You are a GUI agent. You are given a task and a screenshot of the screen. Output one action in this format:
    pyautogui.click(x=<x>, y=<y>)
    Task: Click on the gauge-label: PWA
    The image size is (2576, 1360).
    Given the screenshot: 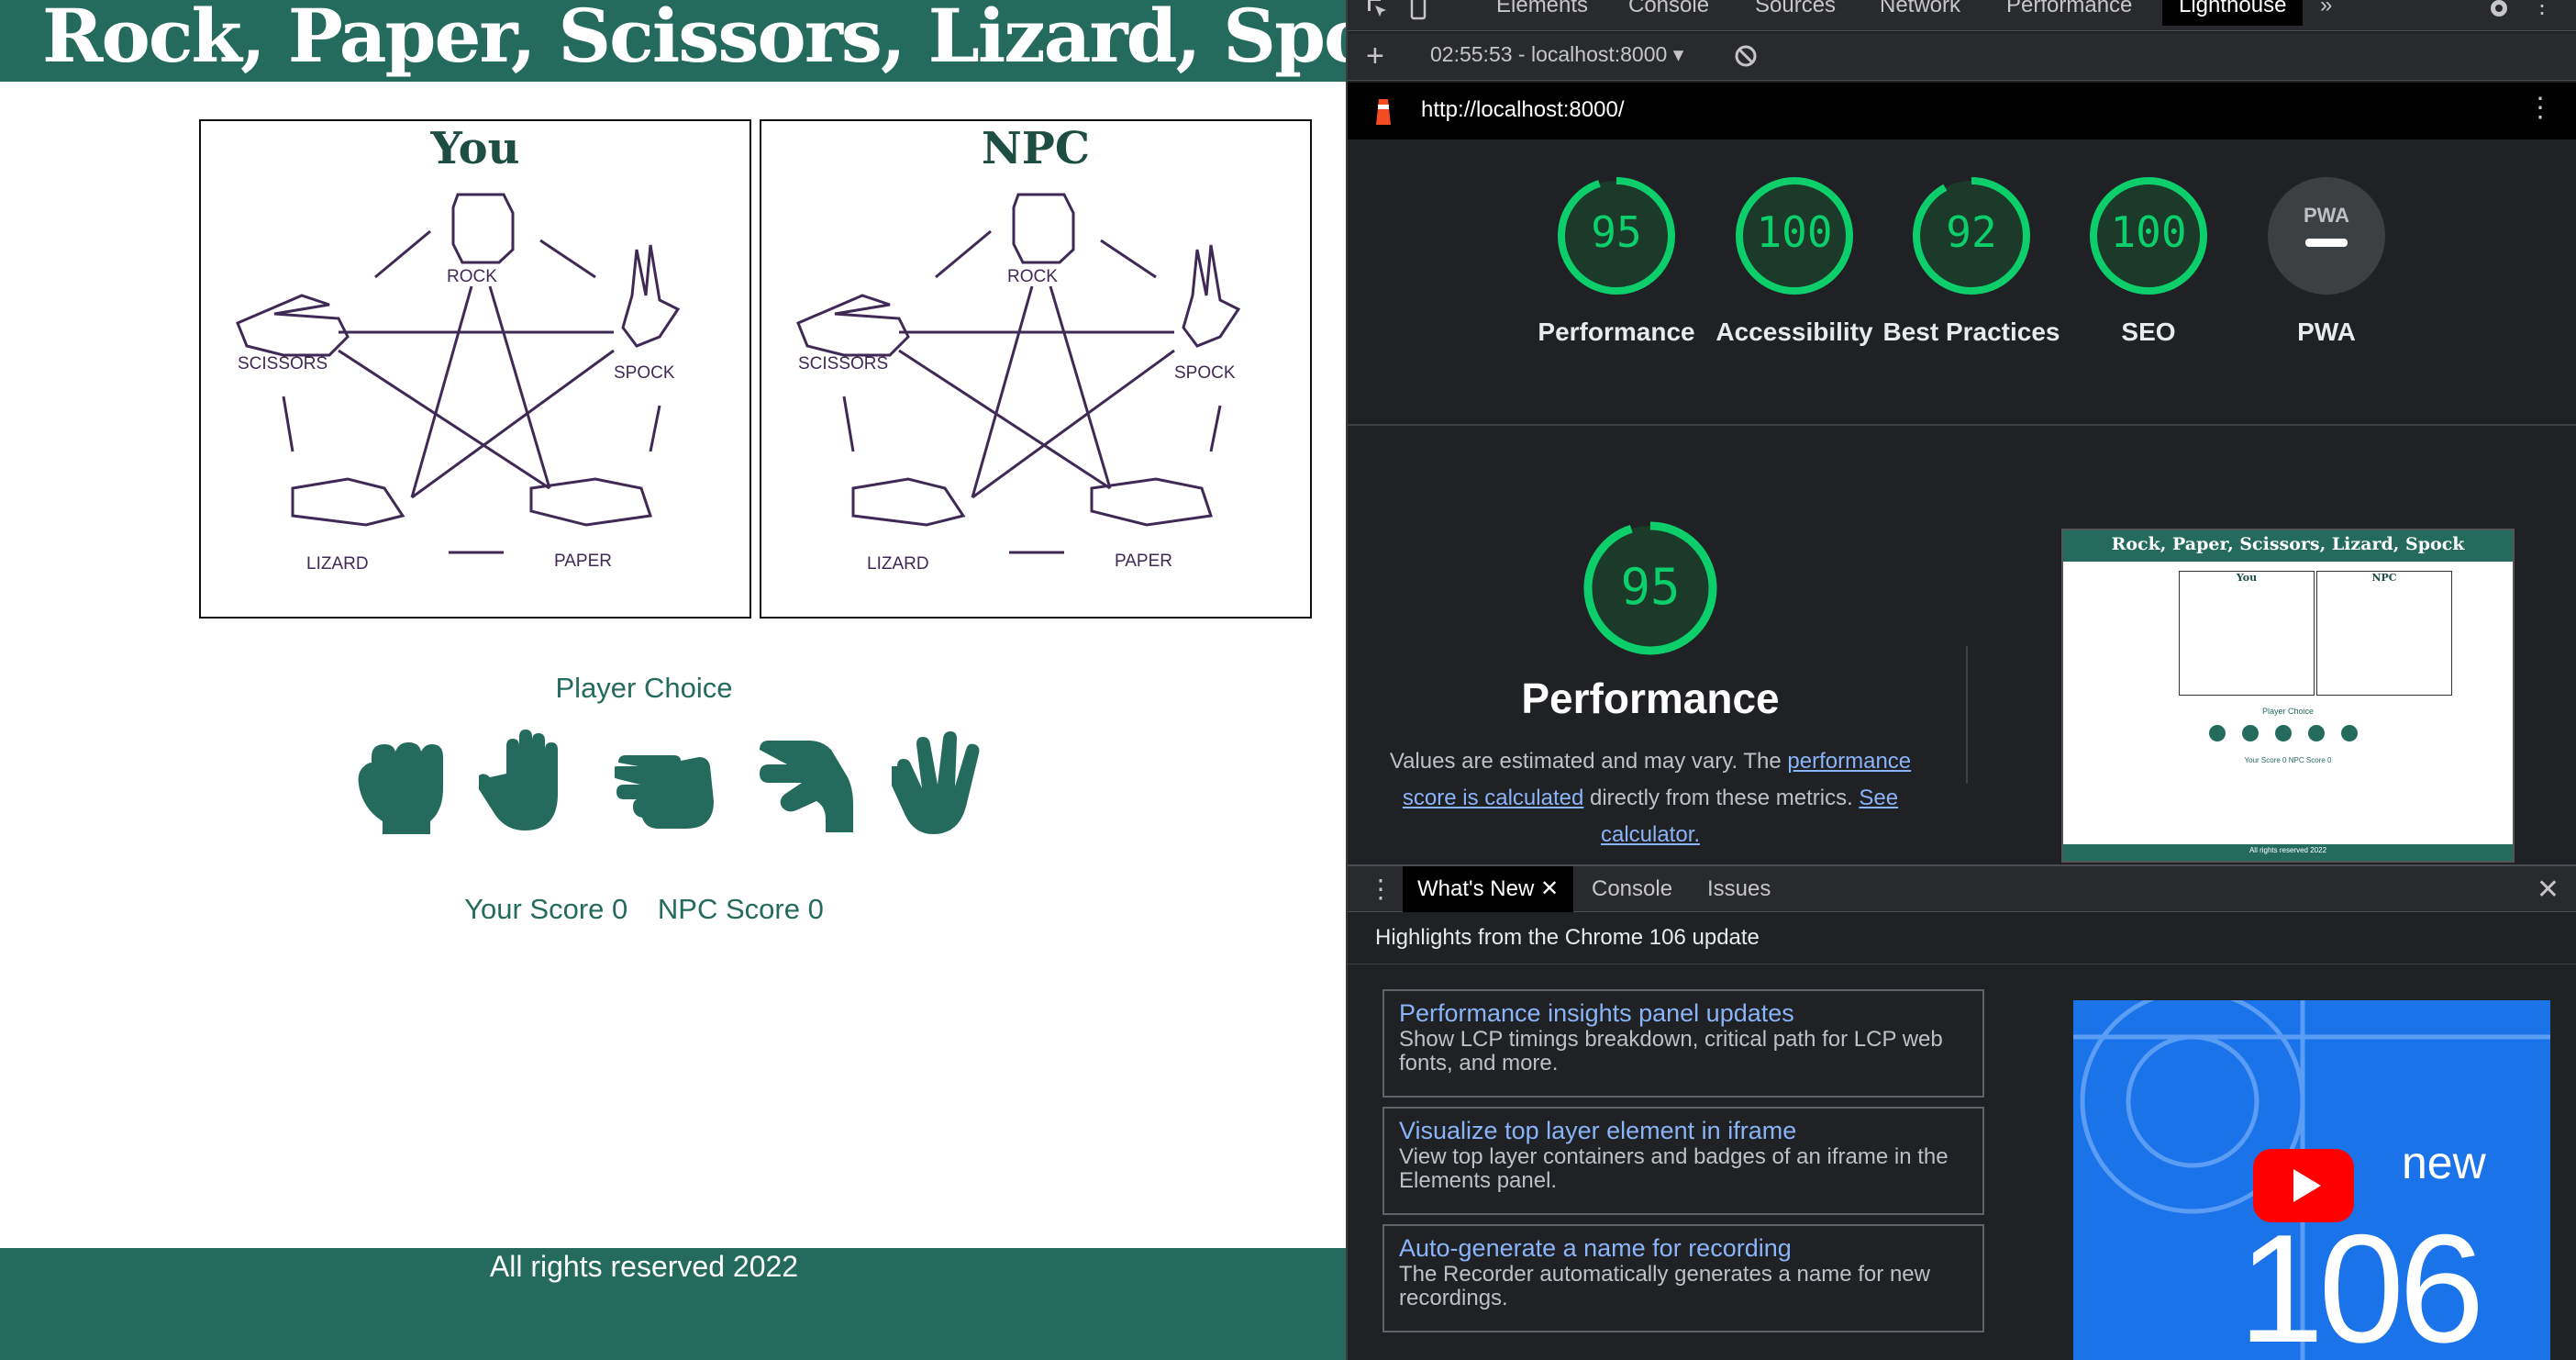 What is the action you would take?
    pyautogui.click(x=2326, y=332)
    